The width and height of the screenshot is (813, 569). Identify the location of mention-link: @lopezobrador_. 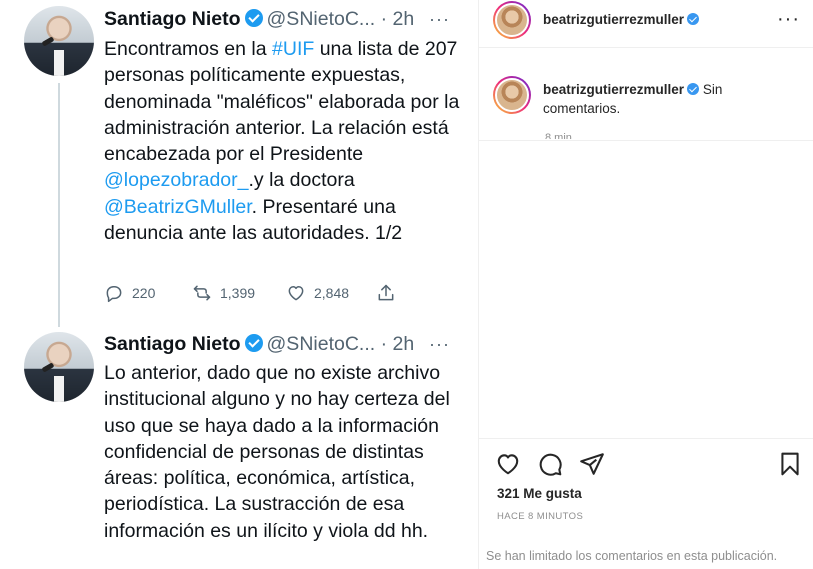
(176, 180).